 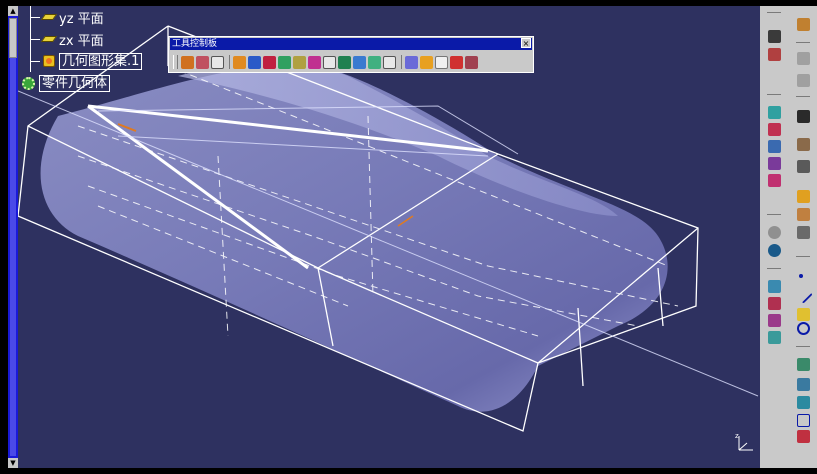 What do you see at coordinates (774, 112) in the screenshot?
I see `extrude-icon` at bounding box center [774, 112].